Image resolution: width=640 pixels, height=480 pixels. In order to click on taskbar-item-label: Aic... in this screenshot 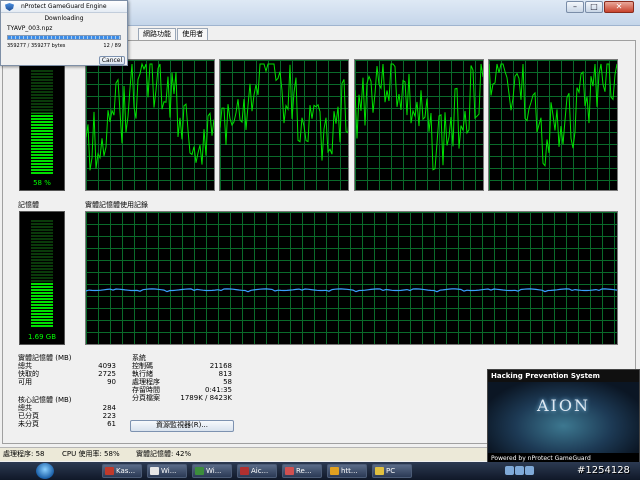, I will do `click(260, 471)`.